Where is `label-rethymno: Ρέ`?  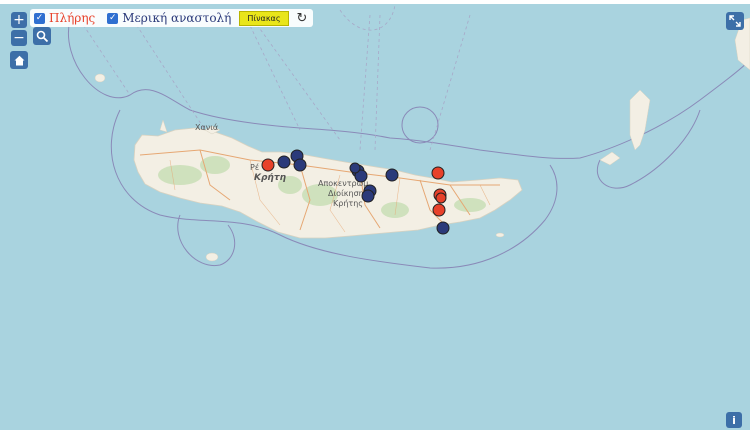
label-rethymno: Ρέ is located at coordinates (254, 167).